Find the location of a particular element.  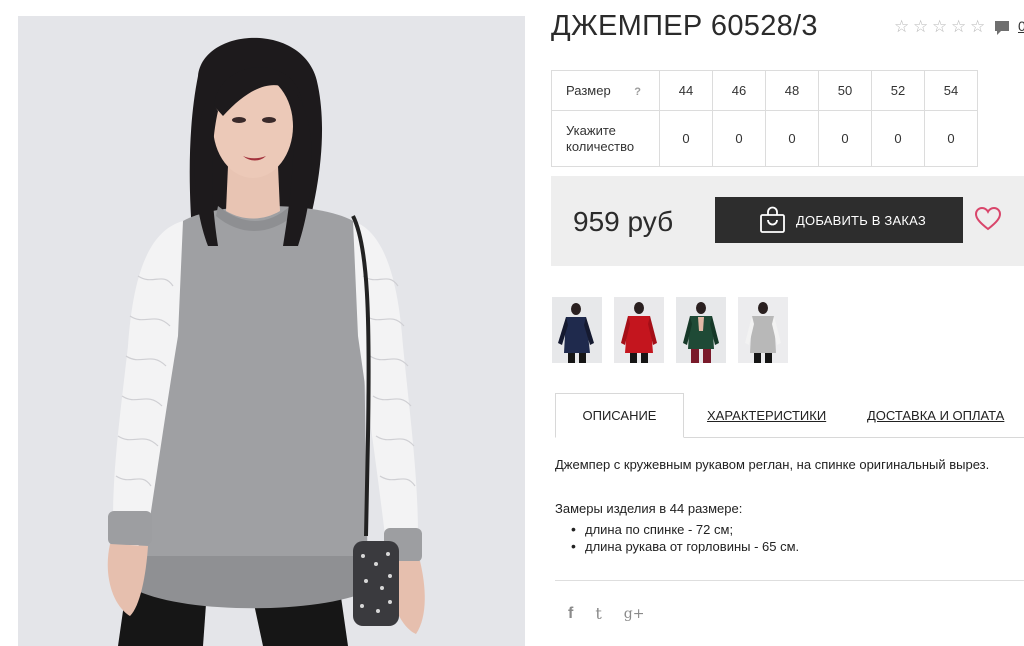

color-thumb-gray is located at coordinates (763, 330).